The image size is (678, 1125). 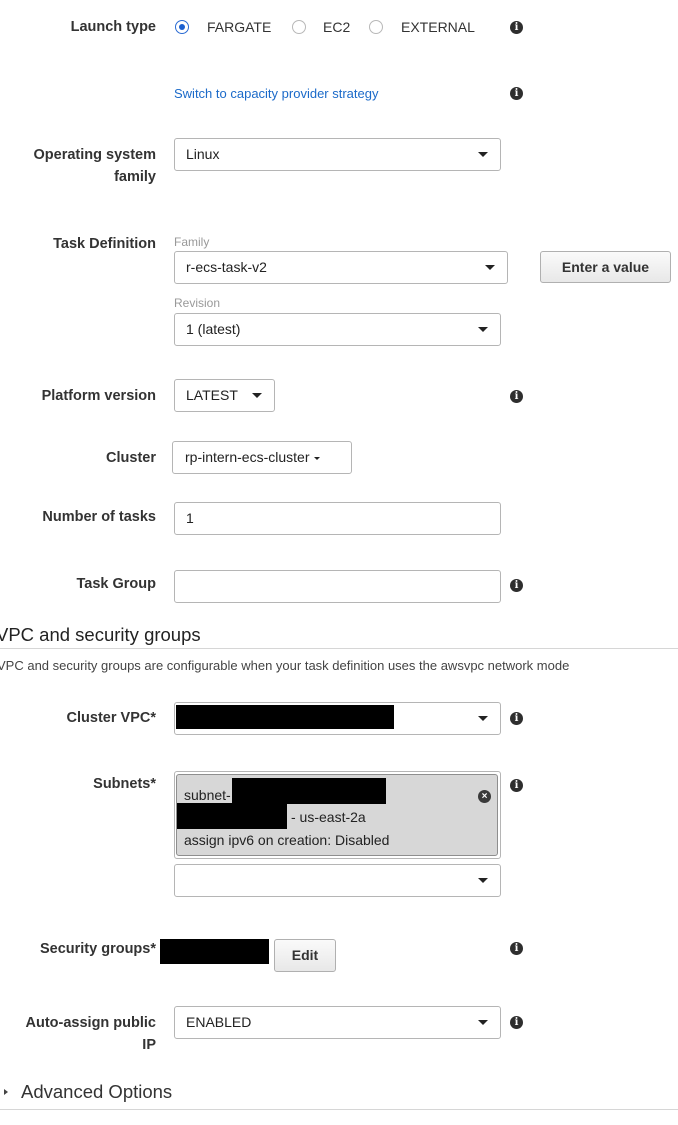 What do you see at coordinates (339, 648) in the screenshot?
I see `vpc-section-divider` at bounding box center [339, 648].